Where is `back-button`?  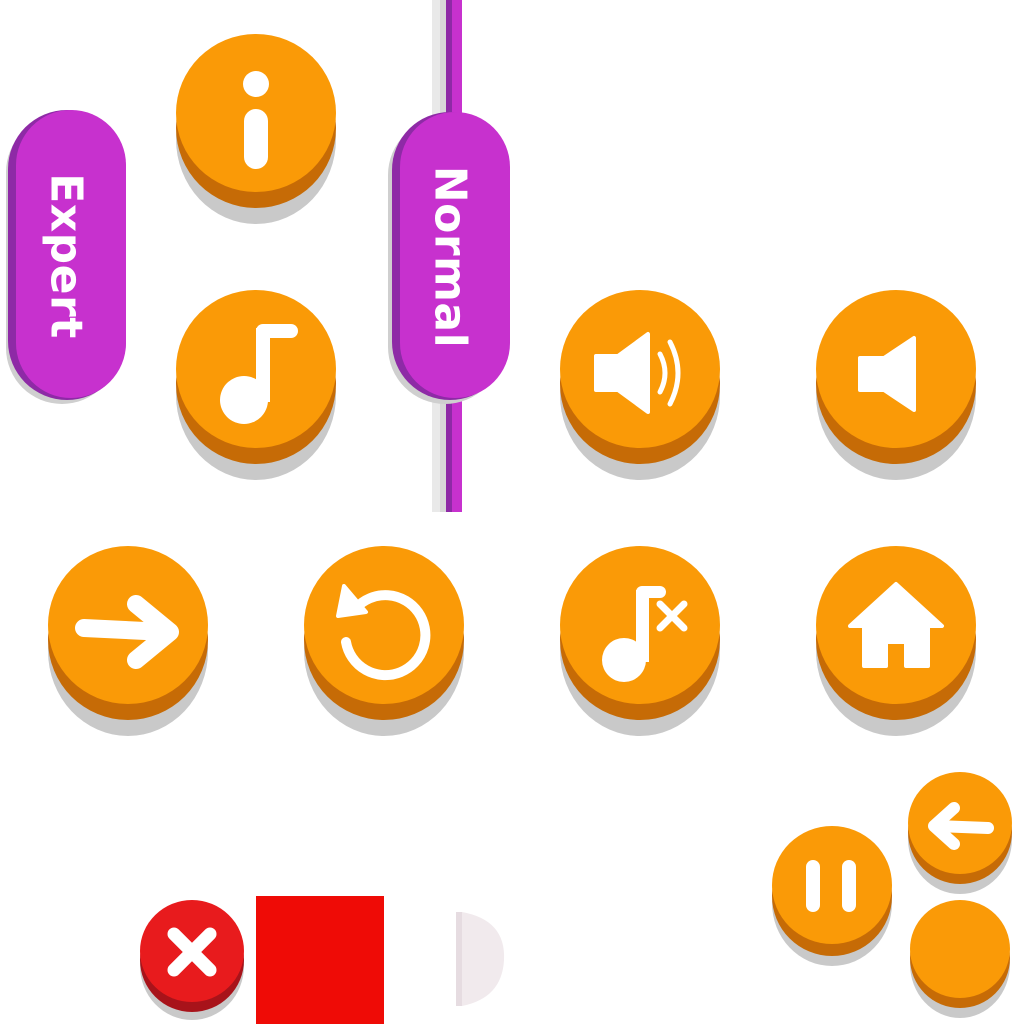 back-button is located at coordinates (961, 834).